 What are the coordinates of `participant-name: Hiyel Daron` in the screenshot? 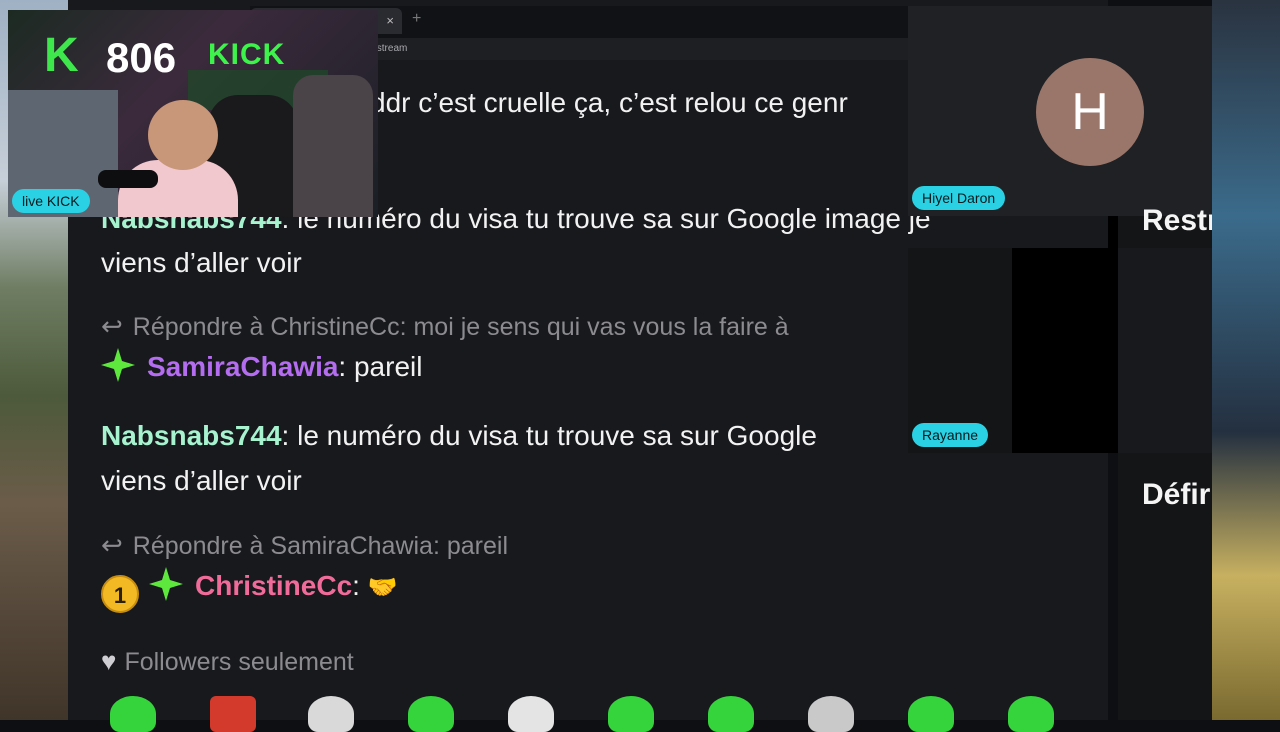 It's located at (959, 198).